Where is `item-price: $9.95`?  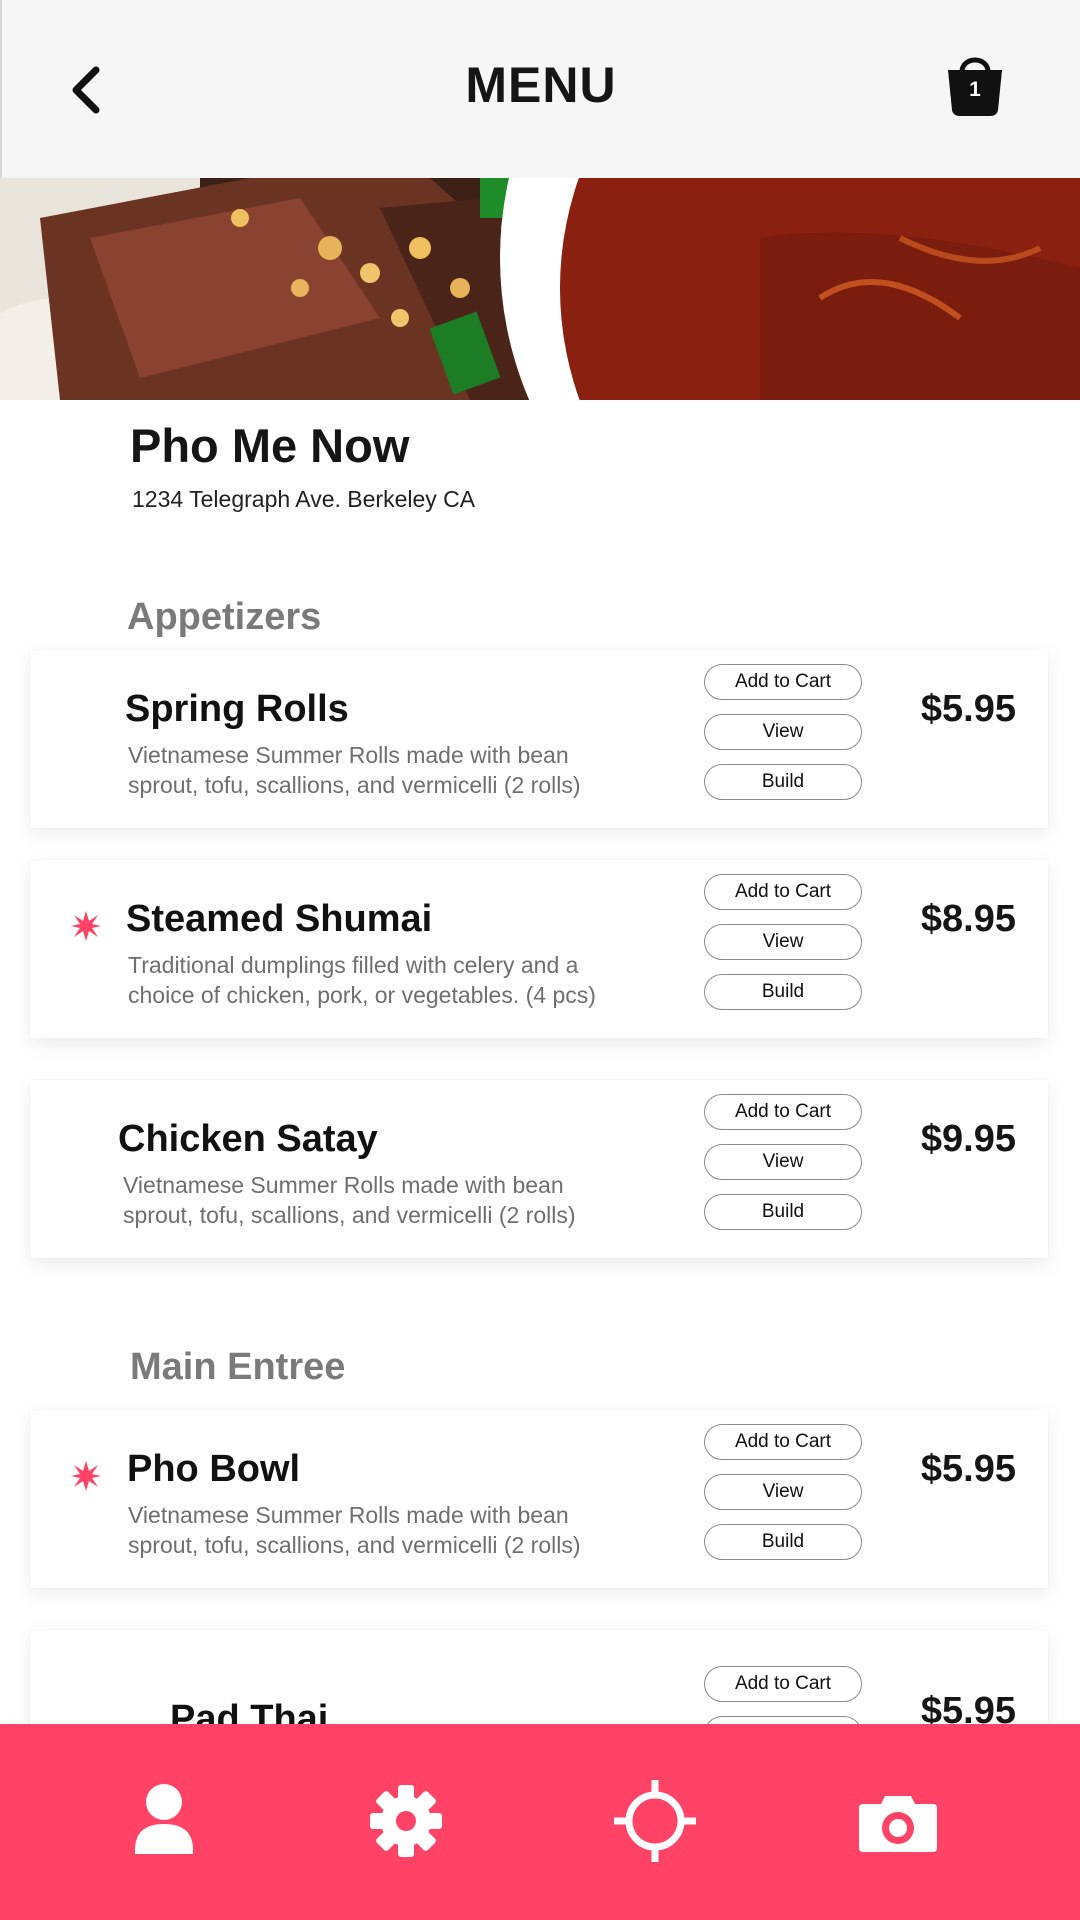
item-price: $9.95 is located at coordinates (968, 1139).